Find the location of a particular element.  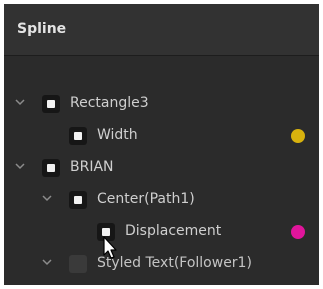

mouse-pointer-icon is located at coordinates (110, 250).